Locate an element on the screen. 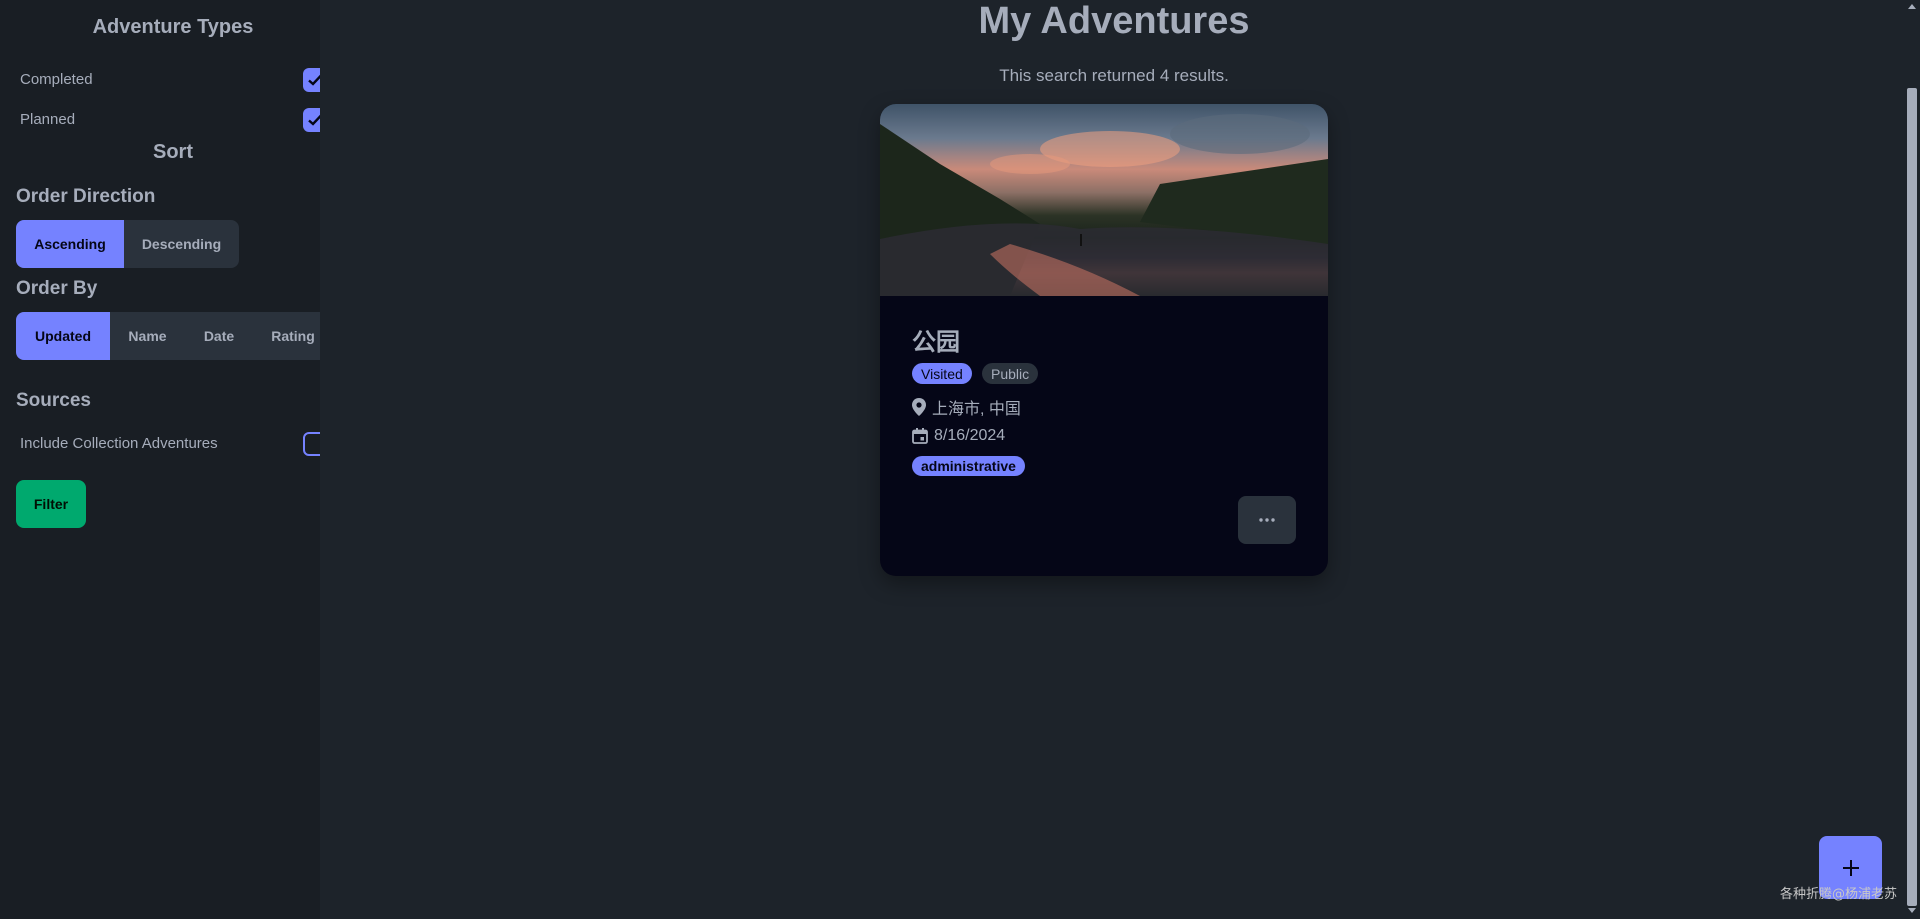 This screenshot has height=919, width=1920. ellipsis-icon is located at coordinates (1267, 520).